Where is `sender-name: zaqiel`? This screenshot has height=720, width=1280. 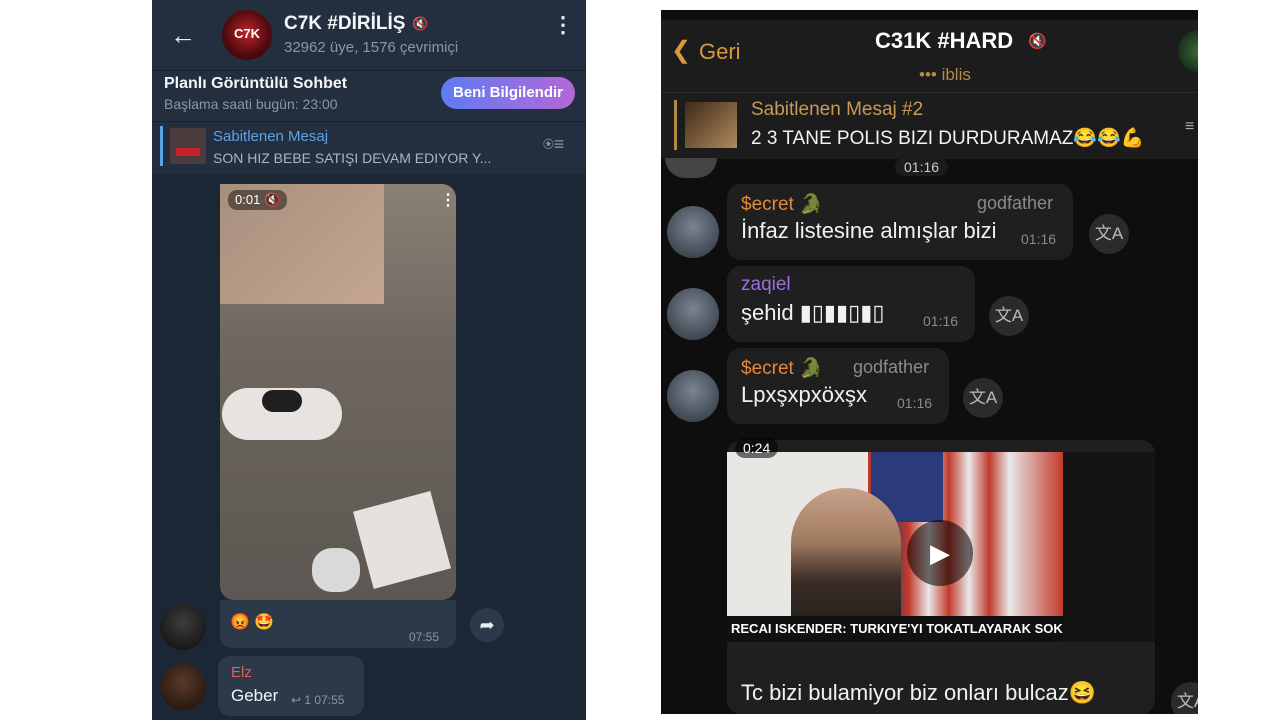
sender-name: zaqiel is located at coordinates (766, 285).